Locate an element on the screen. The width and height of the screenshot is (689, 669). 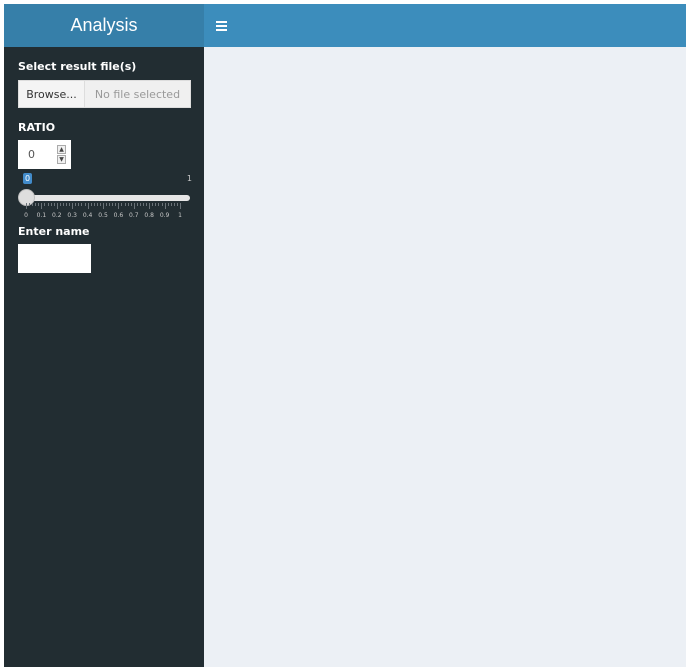
slider-grid-label: 0.3 is located at coordinates (72, 215).